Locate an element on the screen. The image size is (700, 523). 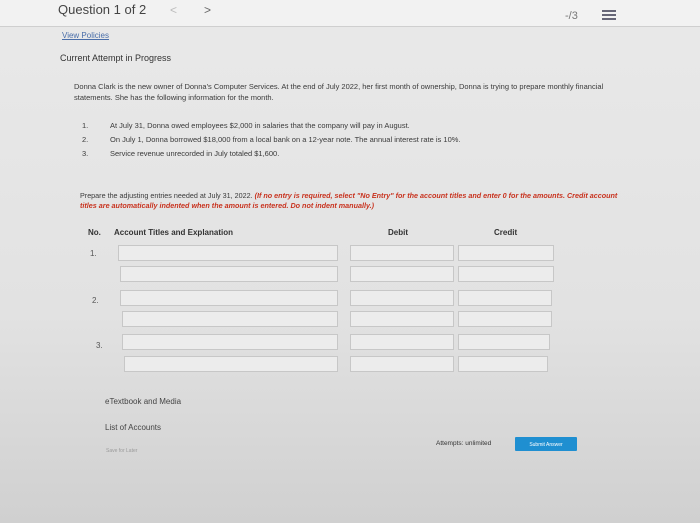
entry-number: 1. is located at coordinates (93, 253).